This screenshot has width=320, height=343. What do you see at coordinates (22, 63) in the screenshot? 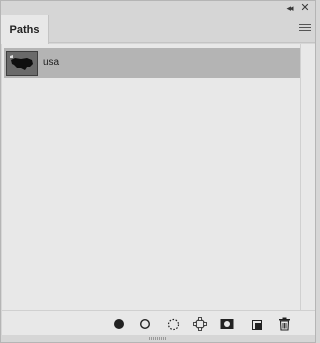
I see `usa-map-thumbnail-icon` at bounding box center [22, 63].